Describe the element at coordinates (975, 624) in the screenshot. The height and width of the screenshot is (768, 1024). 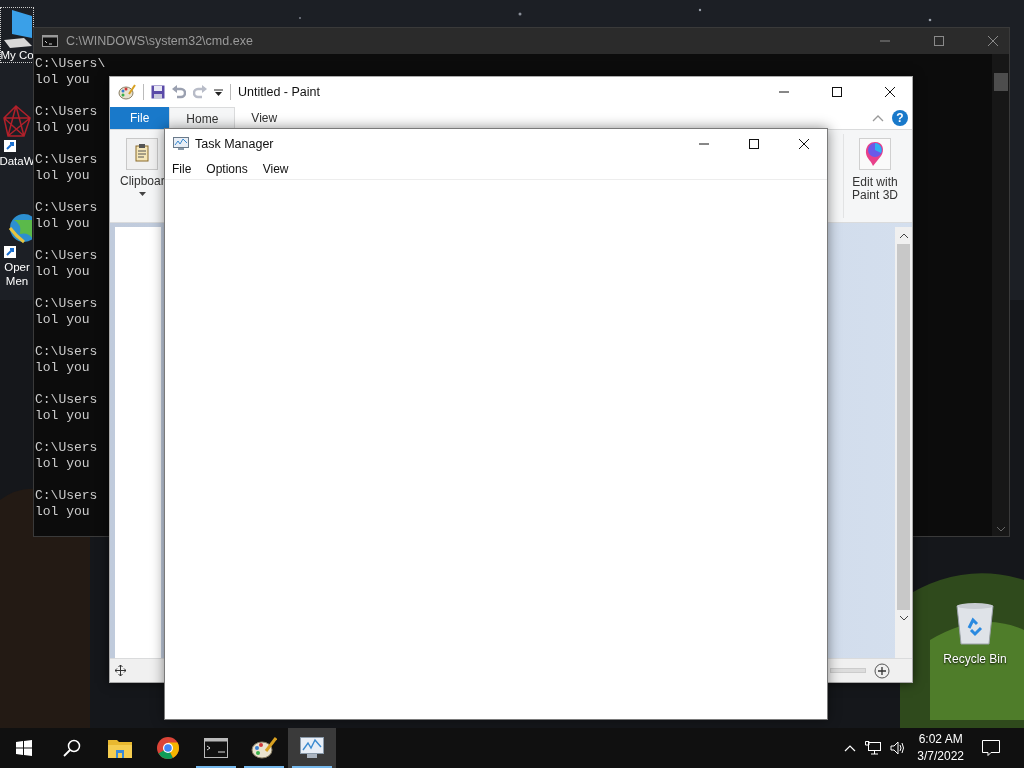
I see `recycle-bin-icon` at that location.